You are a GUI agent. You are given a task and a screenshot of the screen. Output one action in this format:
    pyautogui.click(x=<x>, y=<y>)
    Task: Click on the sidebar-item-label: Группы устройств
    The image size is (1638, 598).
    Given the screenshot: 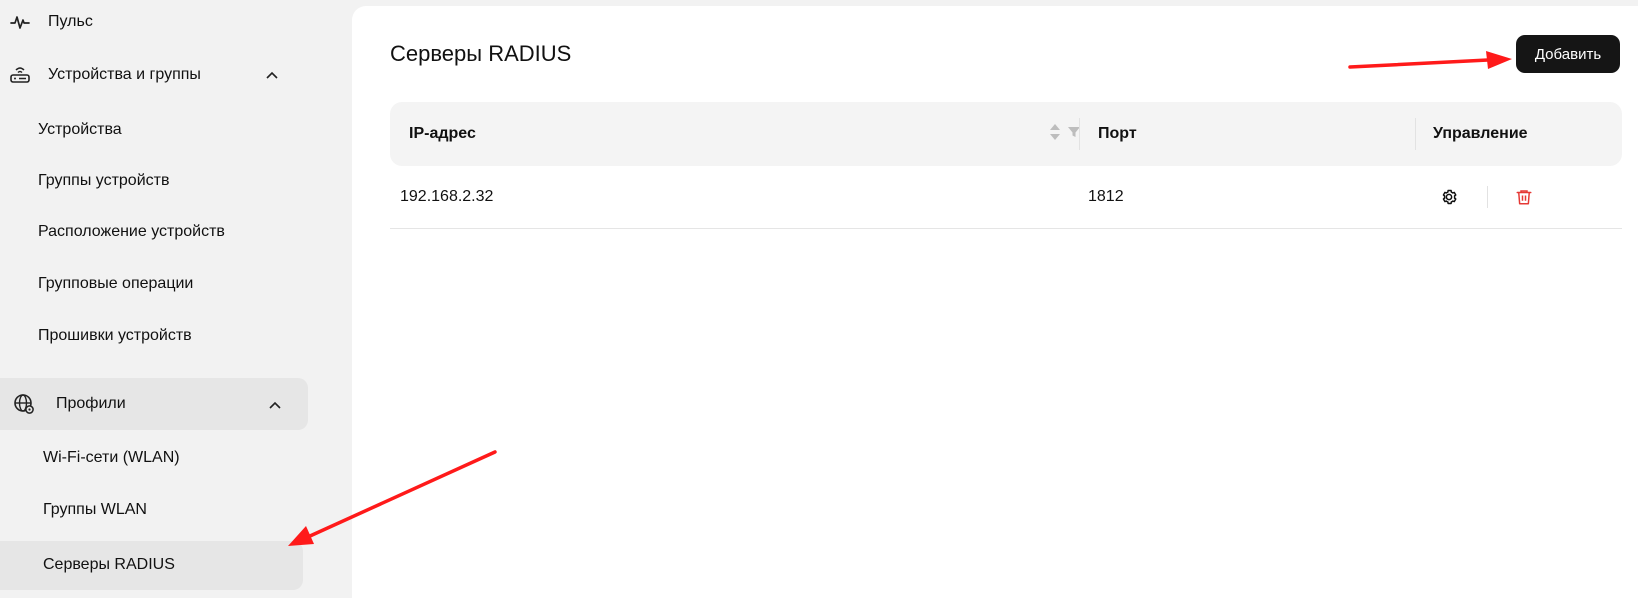 What is the action you would take?
    pyautogui.click(x=104, y=180)
    